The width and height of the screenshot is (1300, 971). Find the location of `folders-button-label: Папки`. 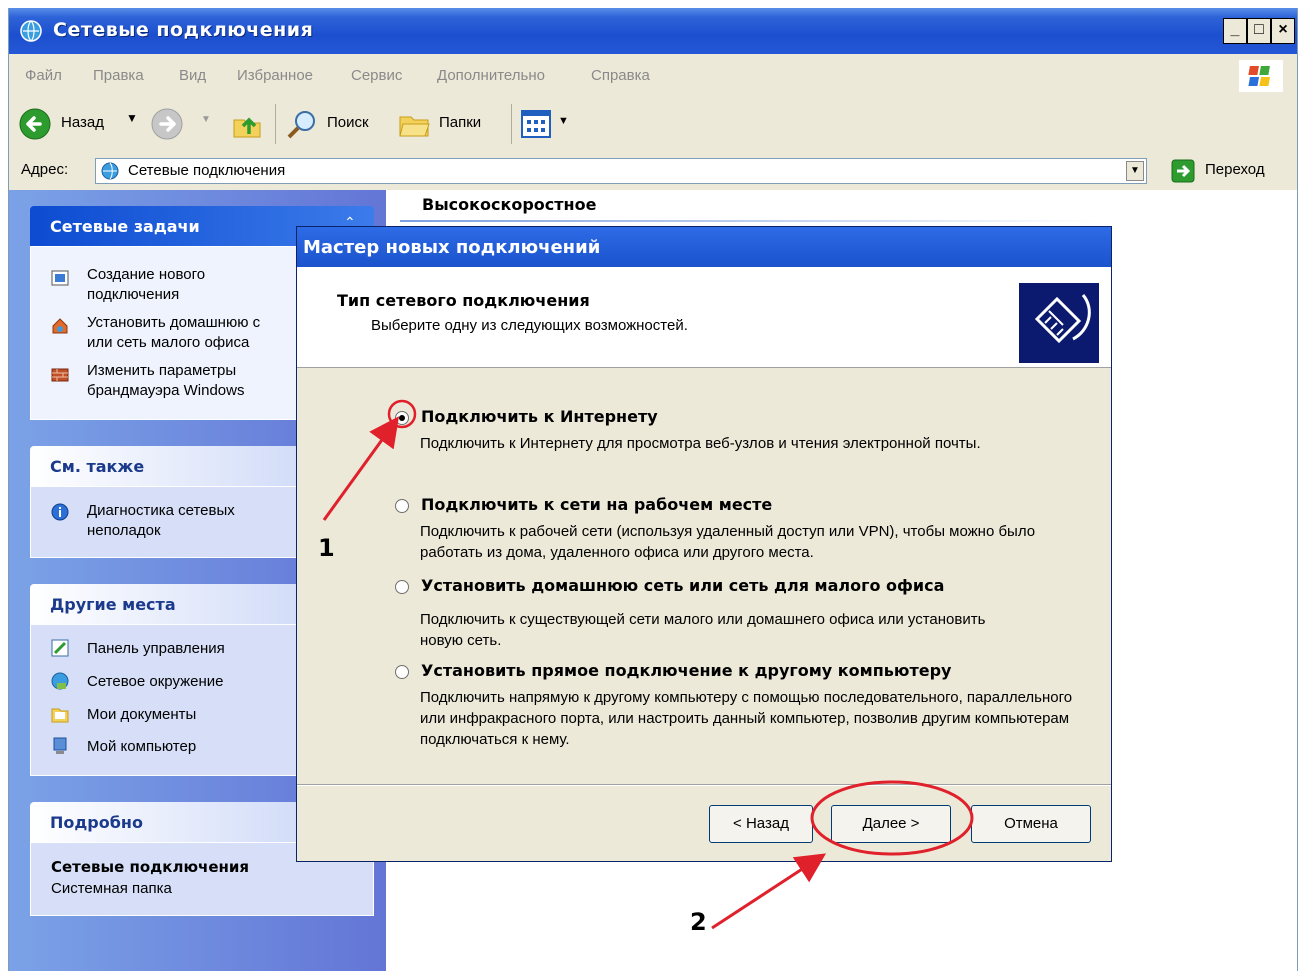

folders-button-label: Папки is located at coordinates (460, 122).